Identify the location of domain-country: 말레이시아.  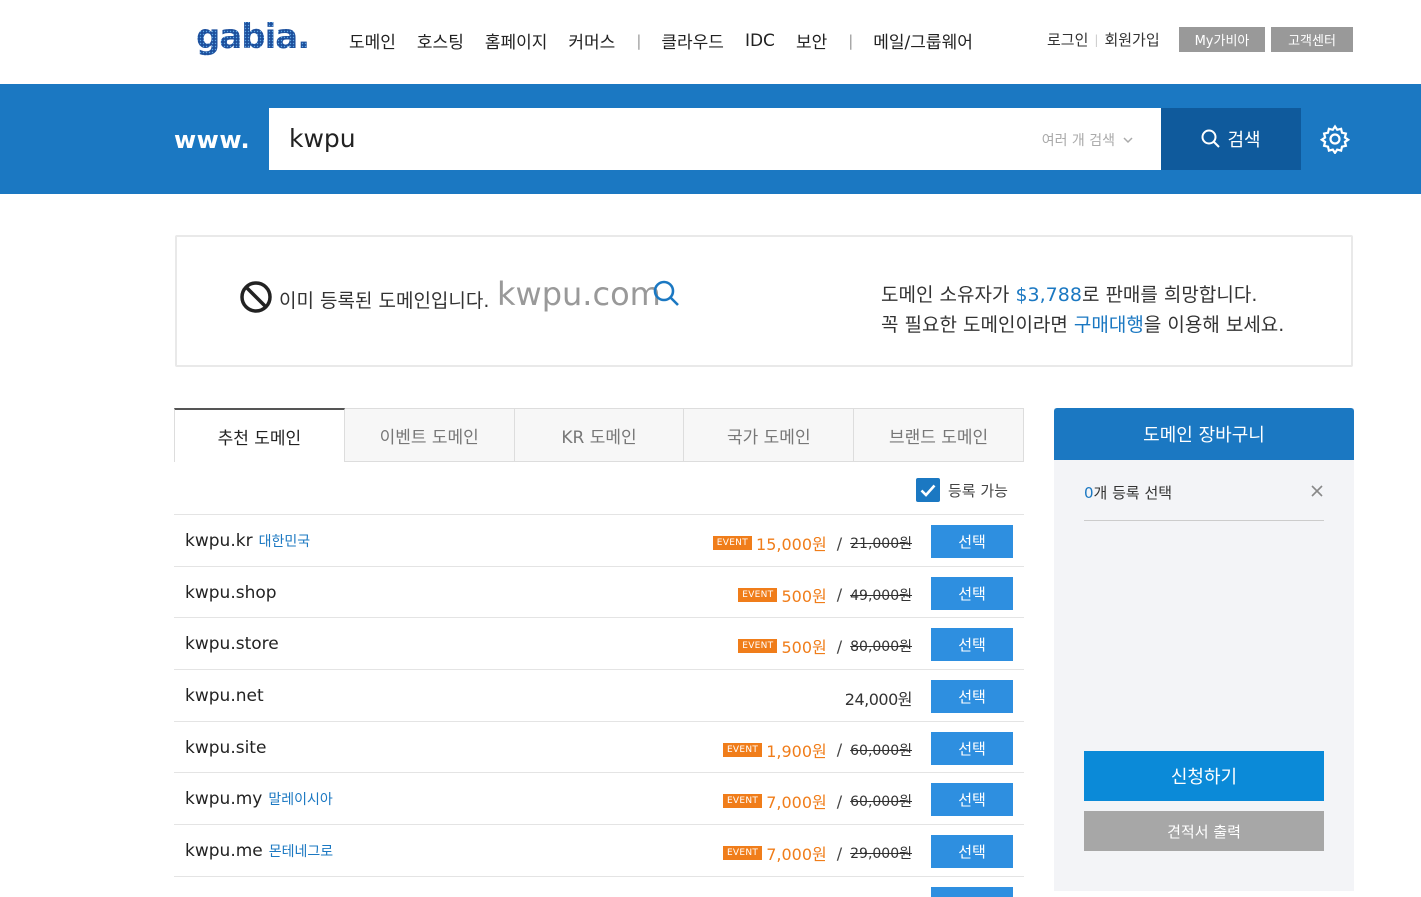
(300, 800).